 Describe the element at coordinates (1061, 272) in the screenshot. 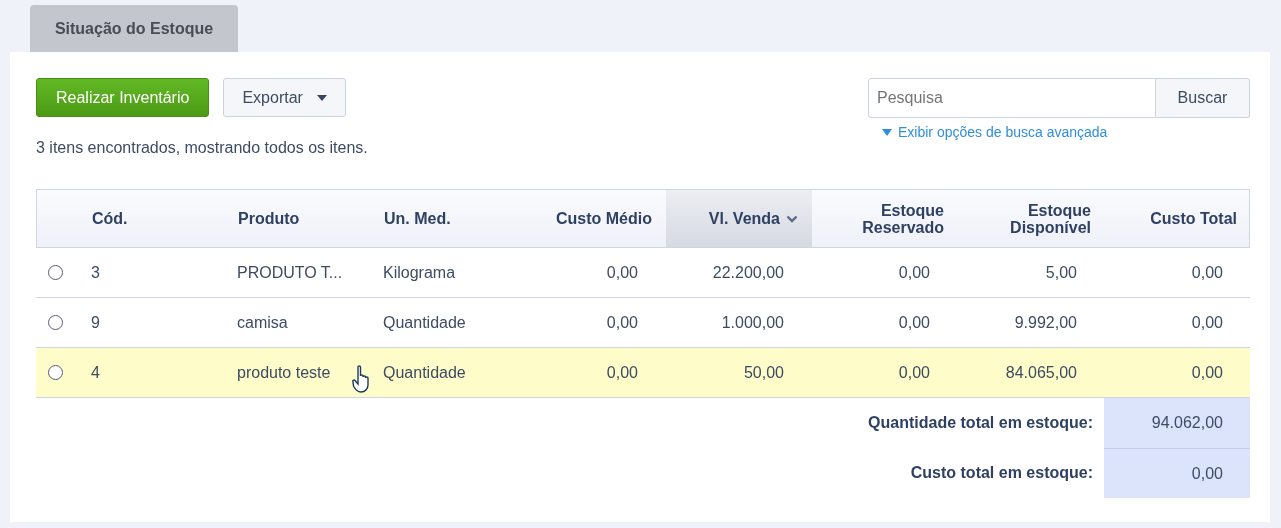

I see `table-cell: 5,00` at that location.